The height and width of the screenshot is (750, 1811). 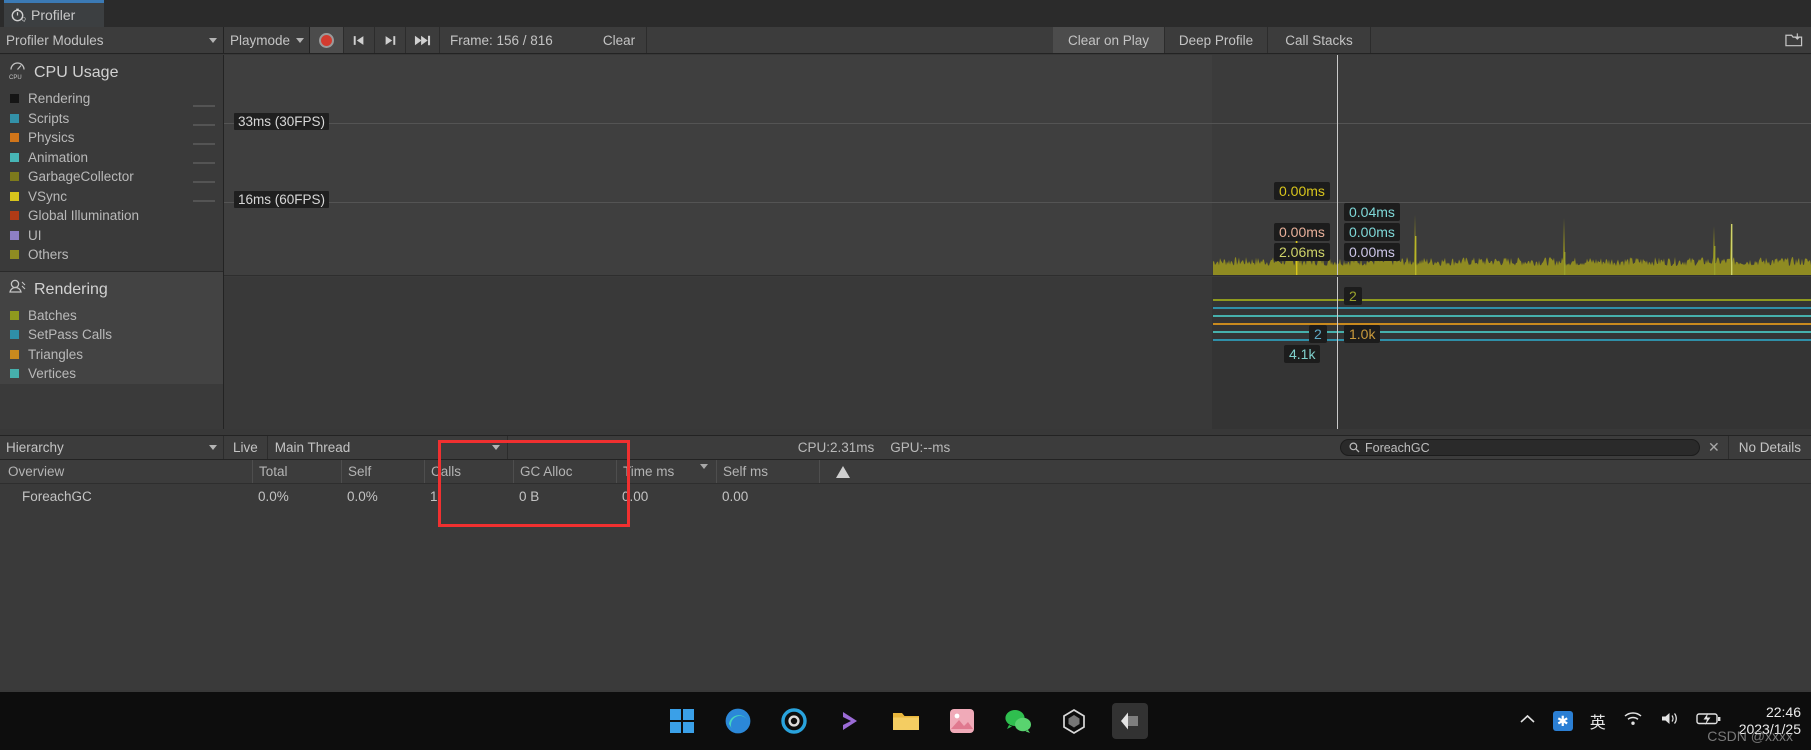 What do you see at coordinates (327, 40) in the screenshot?
I see `record-button` at bounding box center [327, 40].